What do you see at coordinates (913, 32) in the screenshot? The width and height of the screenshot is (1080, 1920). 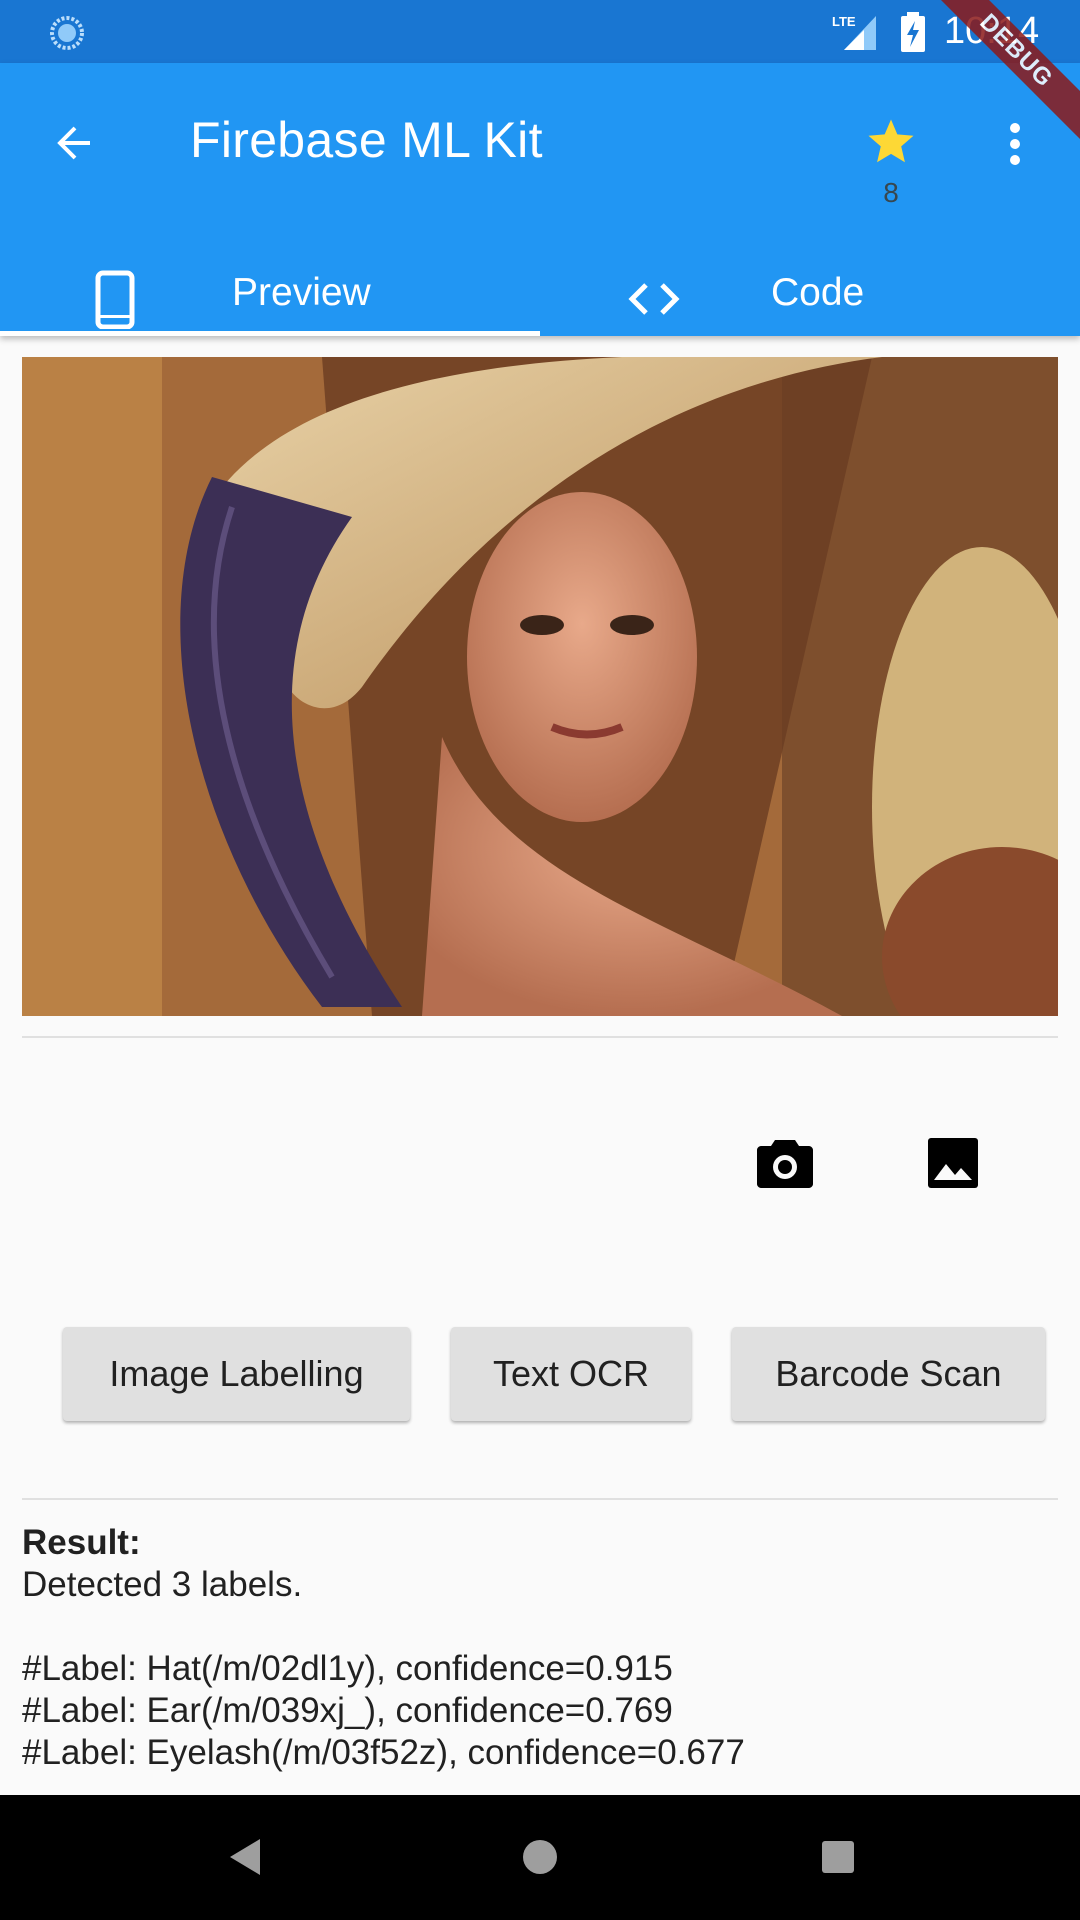 I see `battery-charging-icon` at bounding box center [913, 32].